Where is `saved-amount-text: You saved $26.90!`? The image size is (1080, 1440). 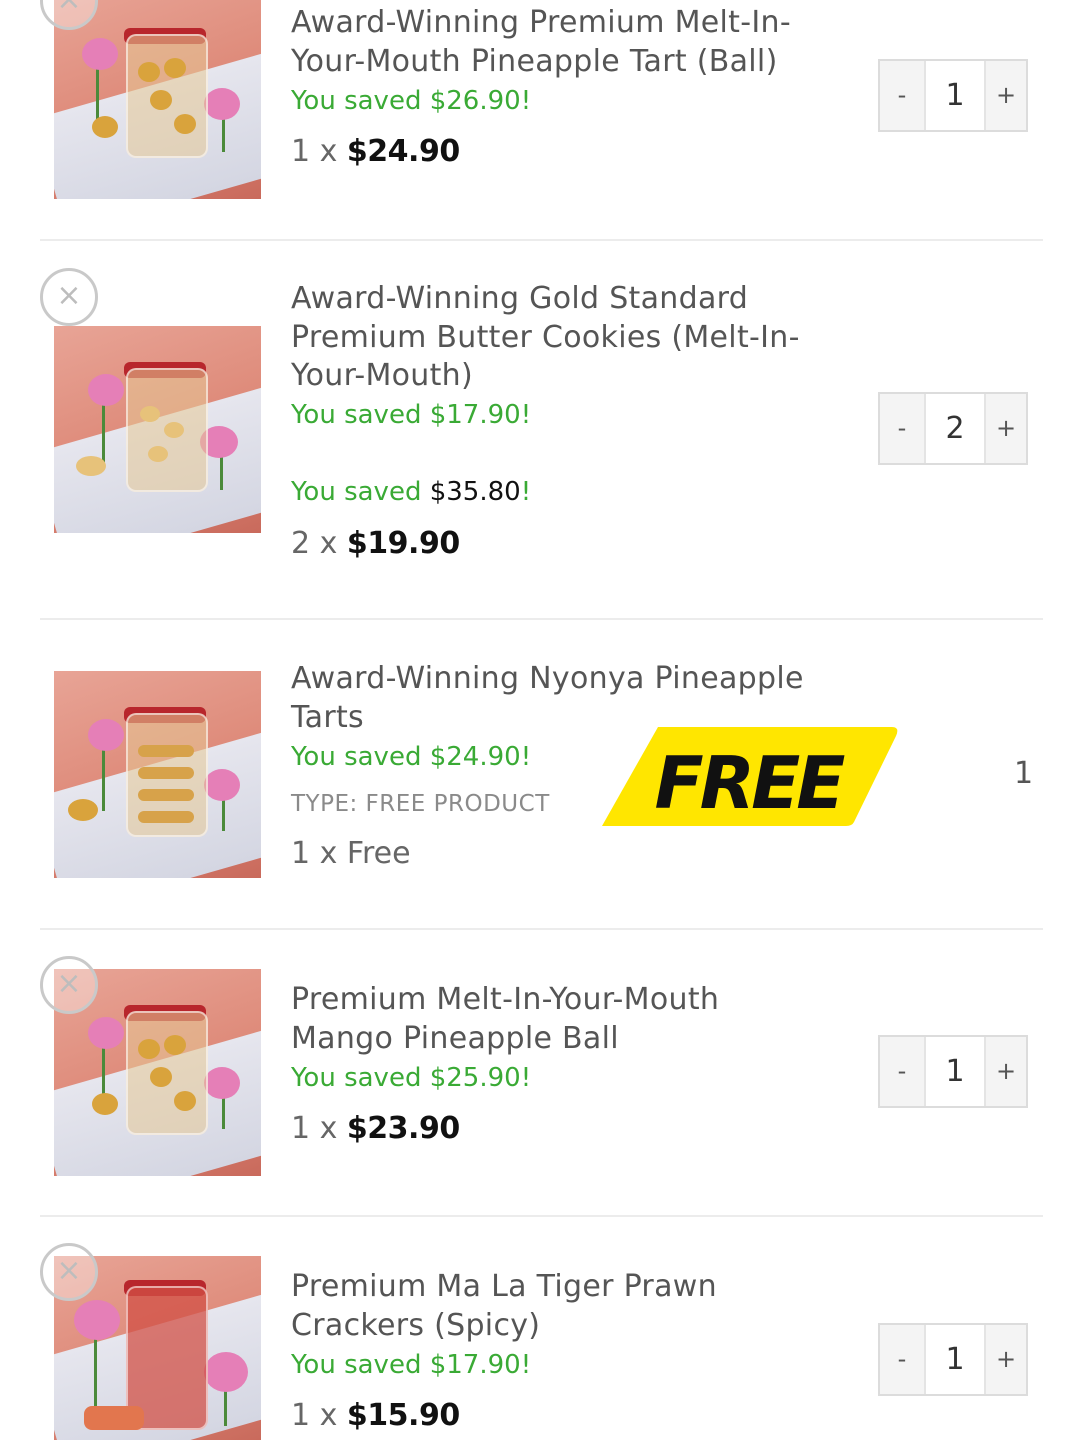
saved-amount-text: You saved $26.90! is located at coordinates (411, 101).